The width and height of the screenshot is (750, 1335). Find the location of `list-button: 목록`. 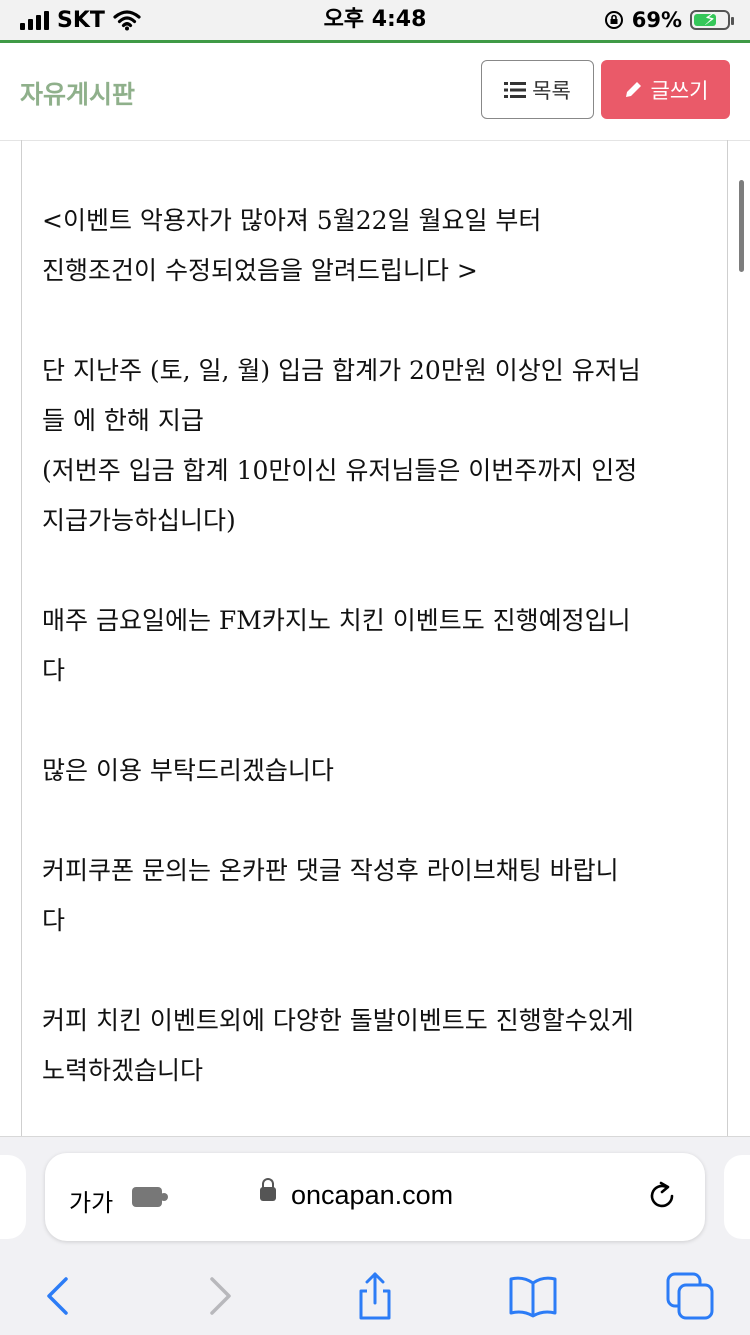

list-button: 목록 is located at coordinates (537, 89).